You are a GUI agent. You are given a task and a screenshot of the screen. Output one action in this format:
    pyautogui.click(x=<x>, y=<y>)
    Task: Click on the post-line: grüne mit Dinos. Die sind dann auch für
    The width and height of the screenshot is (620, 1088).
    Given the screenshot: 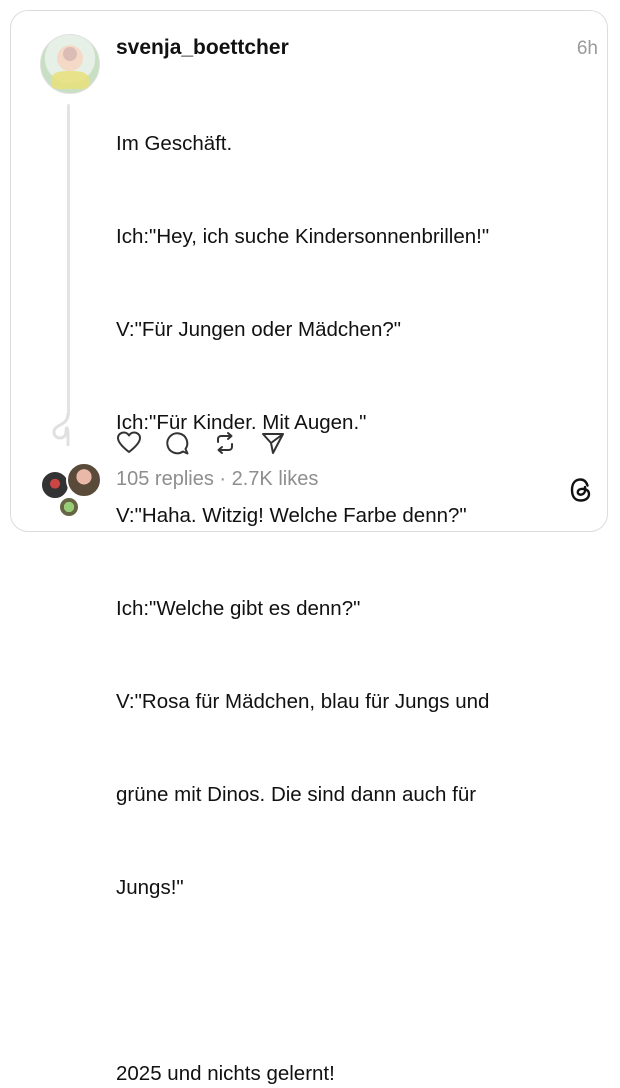 What is the action you would take?
    pyautogui.click(x=296, y=794)
    